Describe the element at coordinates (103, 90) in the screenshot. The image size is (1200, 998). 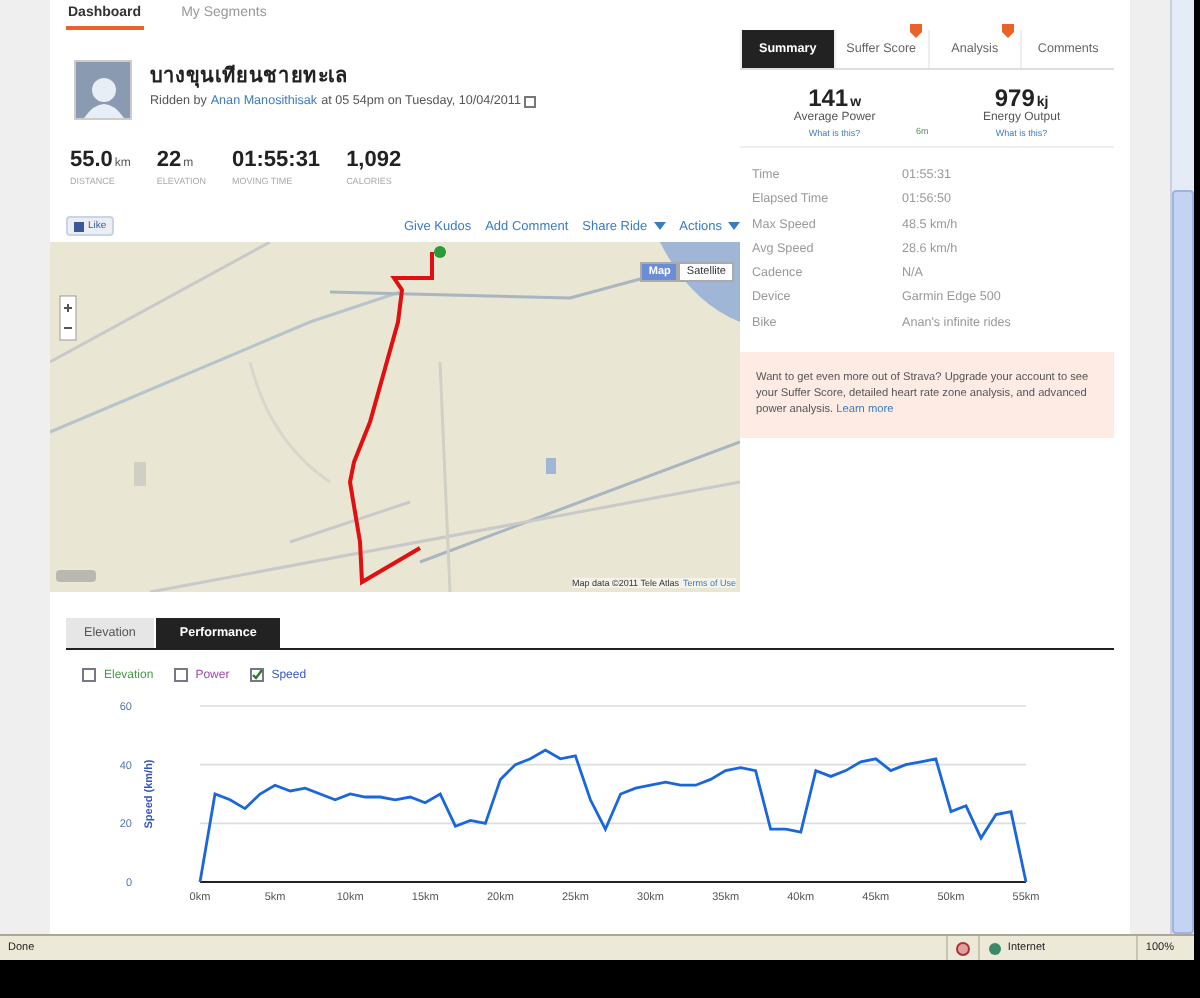
I see `avatar-silhouette` at that location.